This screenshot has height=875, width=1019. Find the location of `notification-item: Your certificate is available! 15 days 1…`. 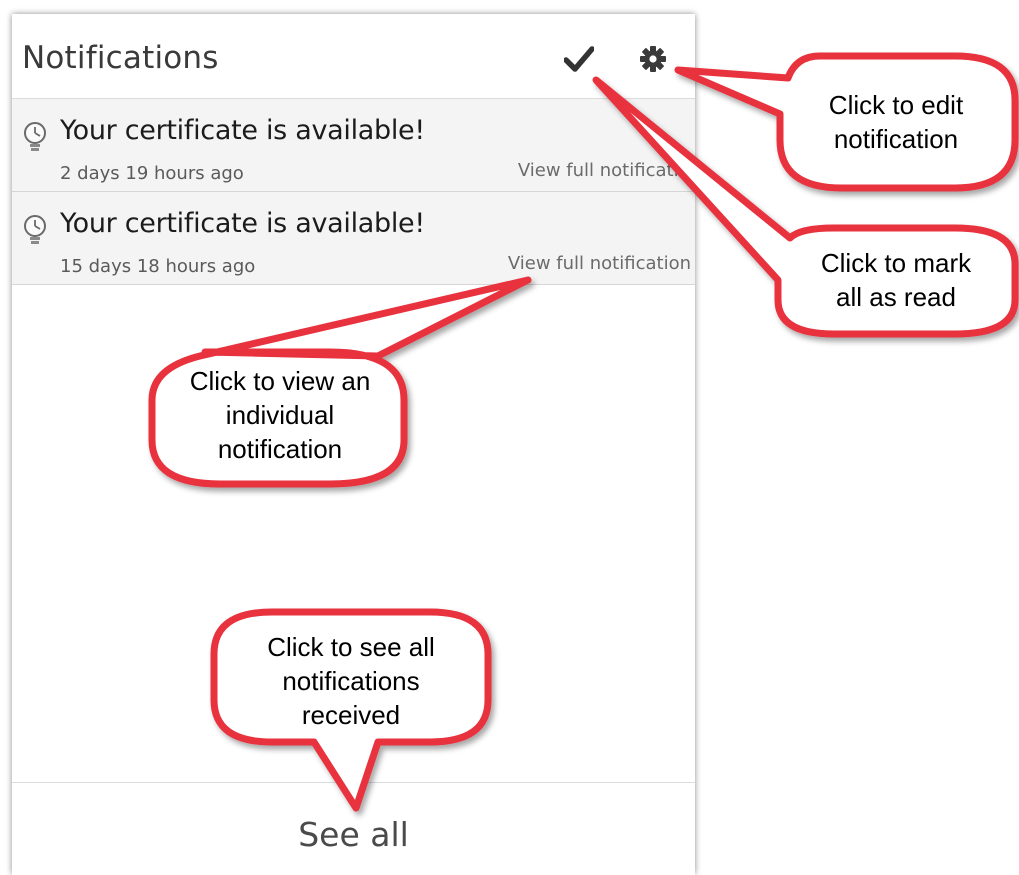

notification-item: Your certificate is available! 15 days 1… is located at coordinates (353, 238).